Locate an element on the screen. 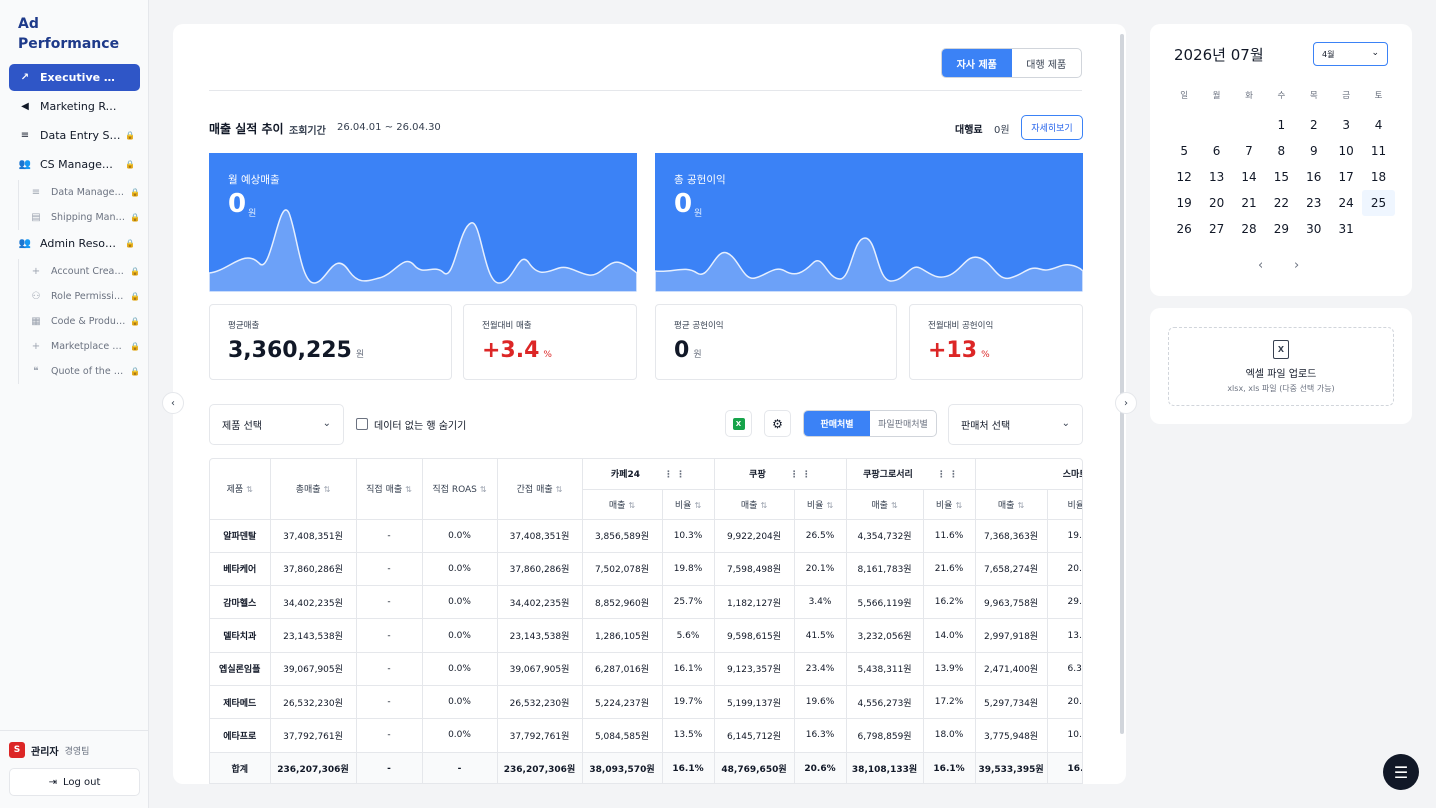  calendar-day: 24 is located at coordinates (1346, 203).